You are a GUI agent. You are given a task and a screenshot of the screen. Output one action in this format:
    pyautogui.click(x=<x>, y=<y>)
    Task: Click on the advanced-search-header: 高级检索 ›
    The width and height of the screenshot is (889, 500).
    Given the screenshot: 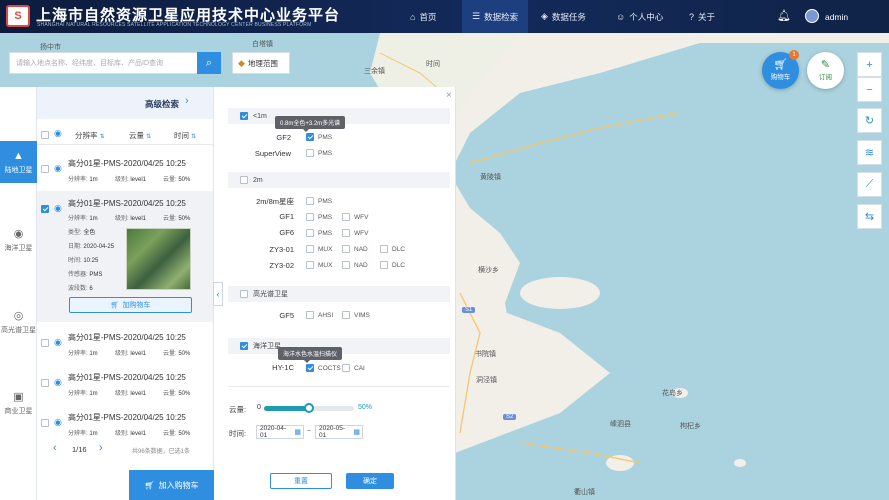 What is the action you would take?
    pyautogui.click(x=125, y=103)
    